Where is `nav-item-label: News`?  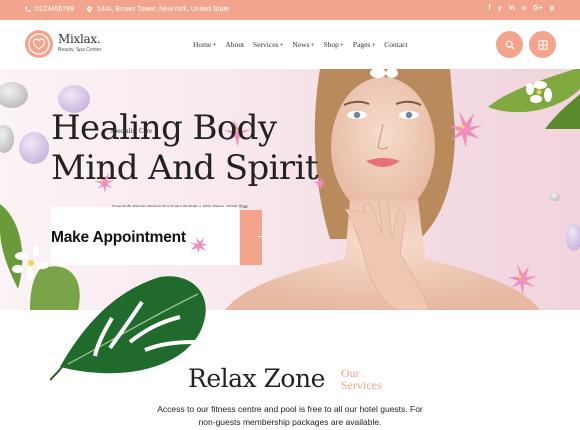
nav-item-label: News is located at coordinates (301, 44).